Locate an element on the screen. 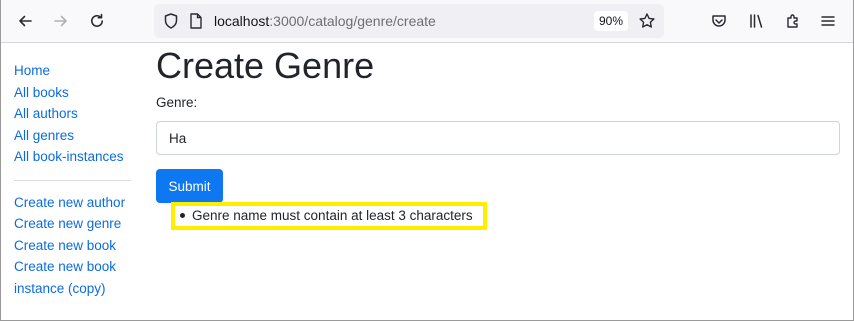  sidebar-link-all-books: All books is located at coordinates (73, 93).